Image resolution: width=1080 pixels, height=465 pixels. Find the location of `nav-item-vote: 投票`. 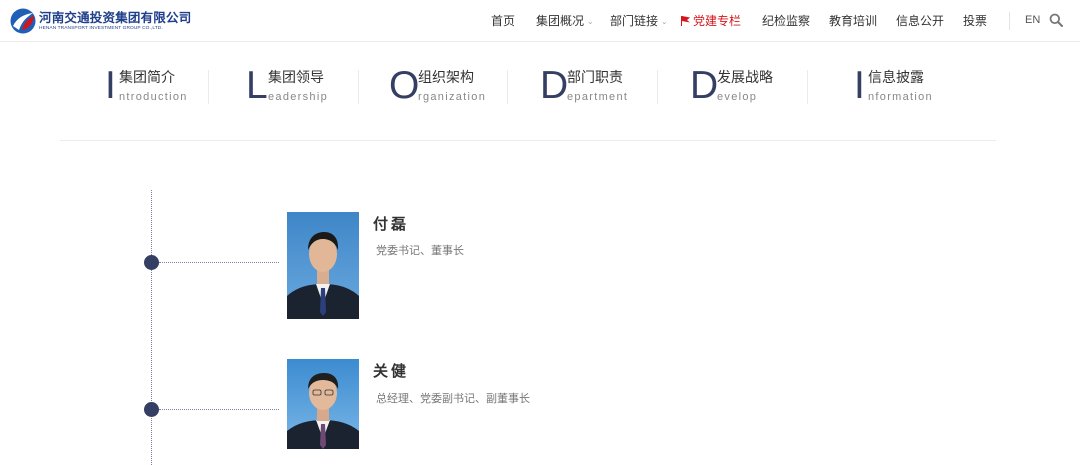

nav-item-vote: 投票 is located at coordinates (975, 21).